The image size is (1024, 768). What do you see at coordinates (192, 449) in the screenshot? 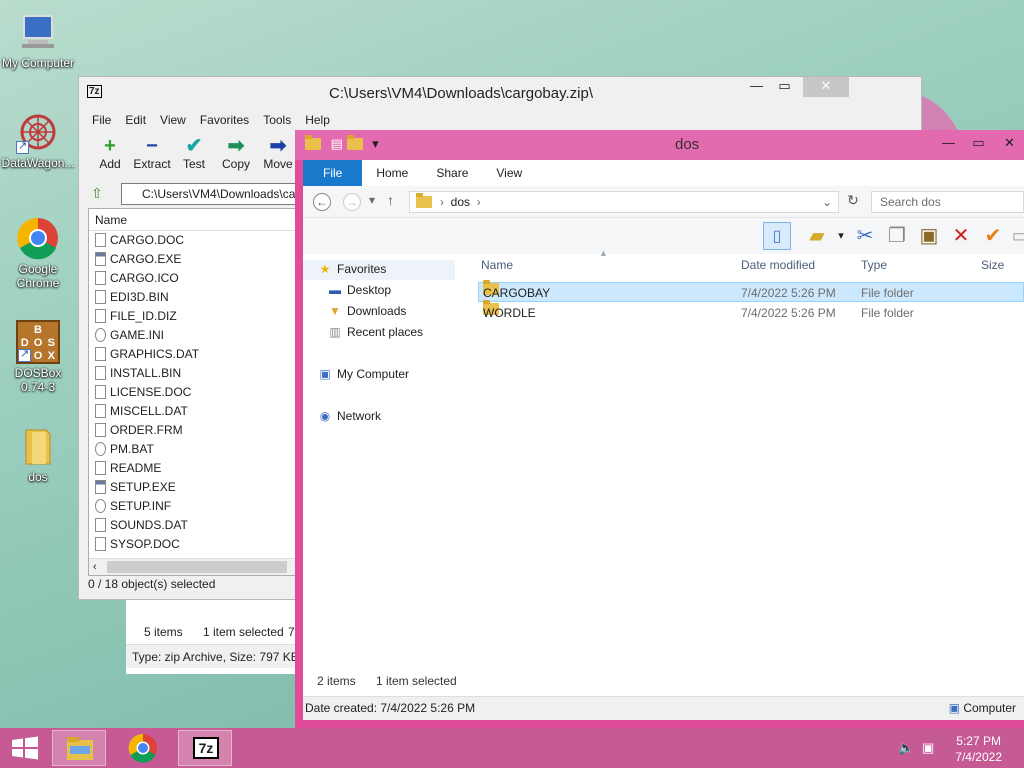
I see `file-row: PM.BAT` at bounding box center [192, 449].